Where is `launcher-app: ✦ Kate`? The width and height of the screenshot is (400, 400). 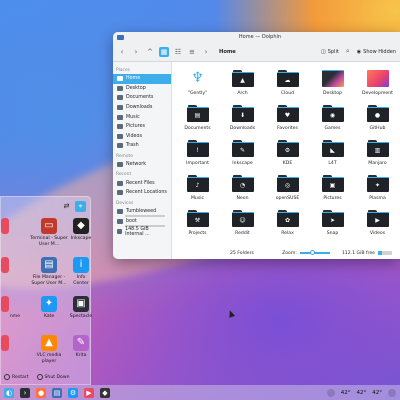
launcher-app: ✦ Kate is located at coordinates (49, 315).